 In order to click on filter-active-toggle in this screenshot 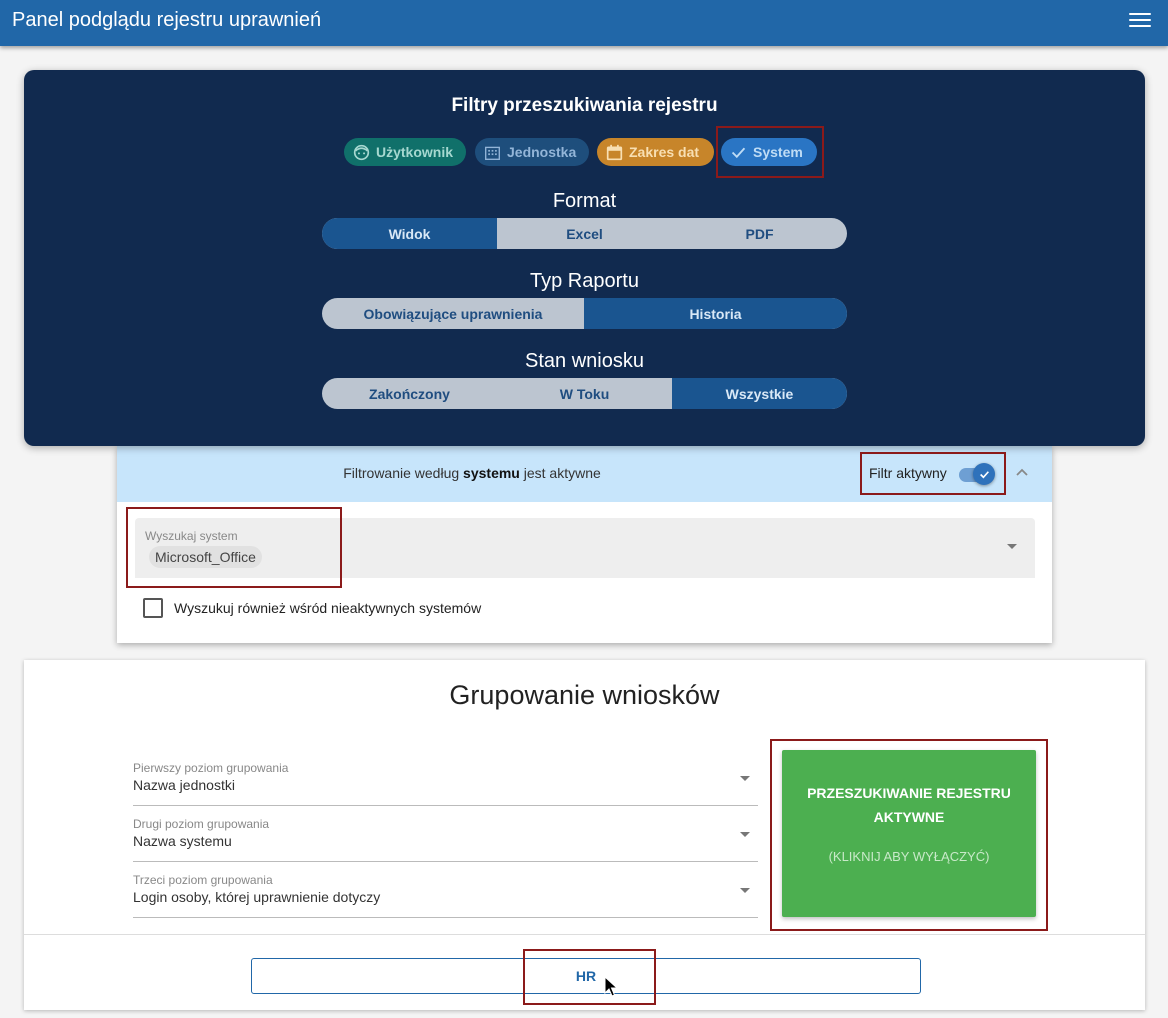, I will do `click(977, 475)`.